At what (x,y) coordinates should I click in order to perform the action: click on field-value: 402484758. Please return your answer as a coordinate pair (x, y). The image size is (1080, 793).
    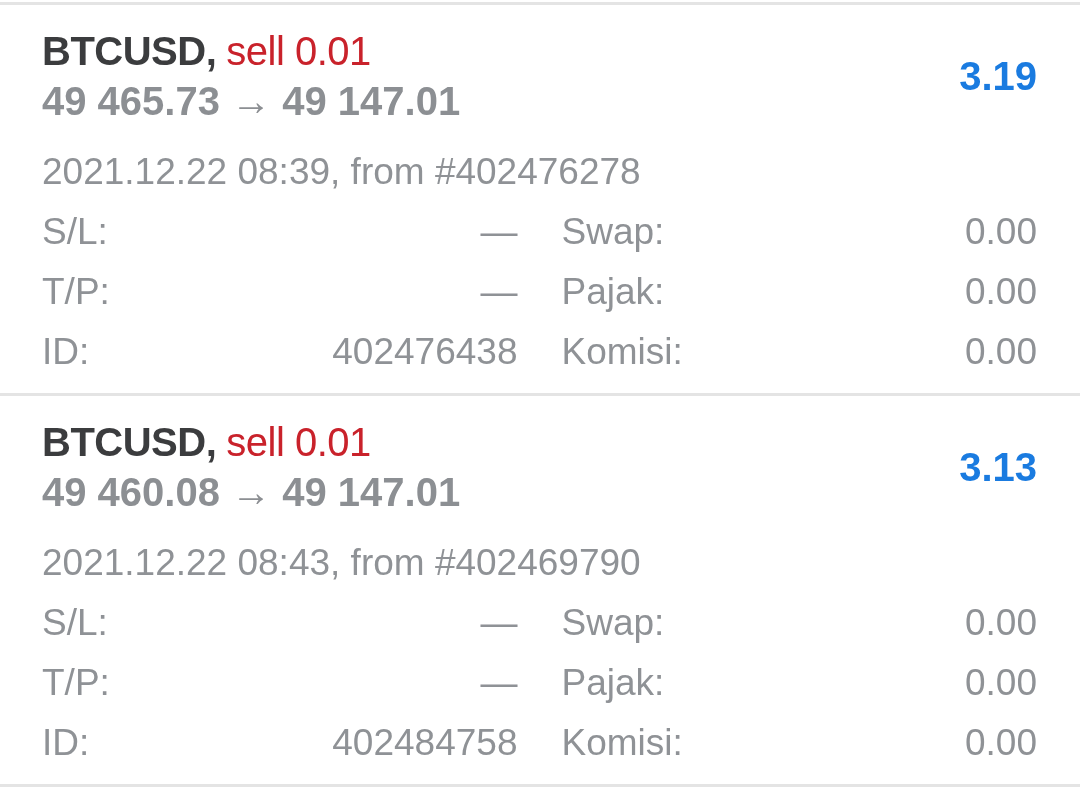
    Looking at the image, I should click on (425, 743).